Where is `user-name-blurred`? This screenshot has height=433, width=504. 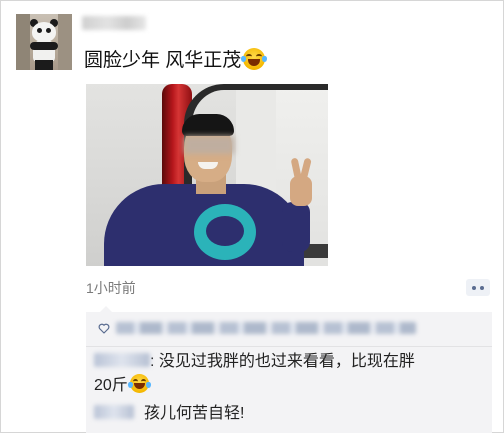 user-name-blurred is located at coordinates (114, 23).